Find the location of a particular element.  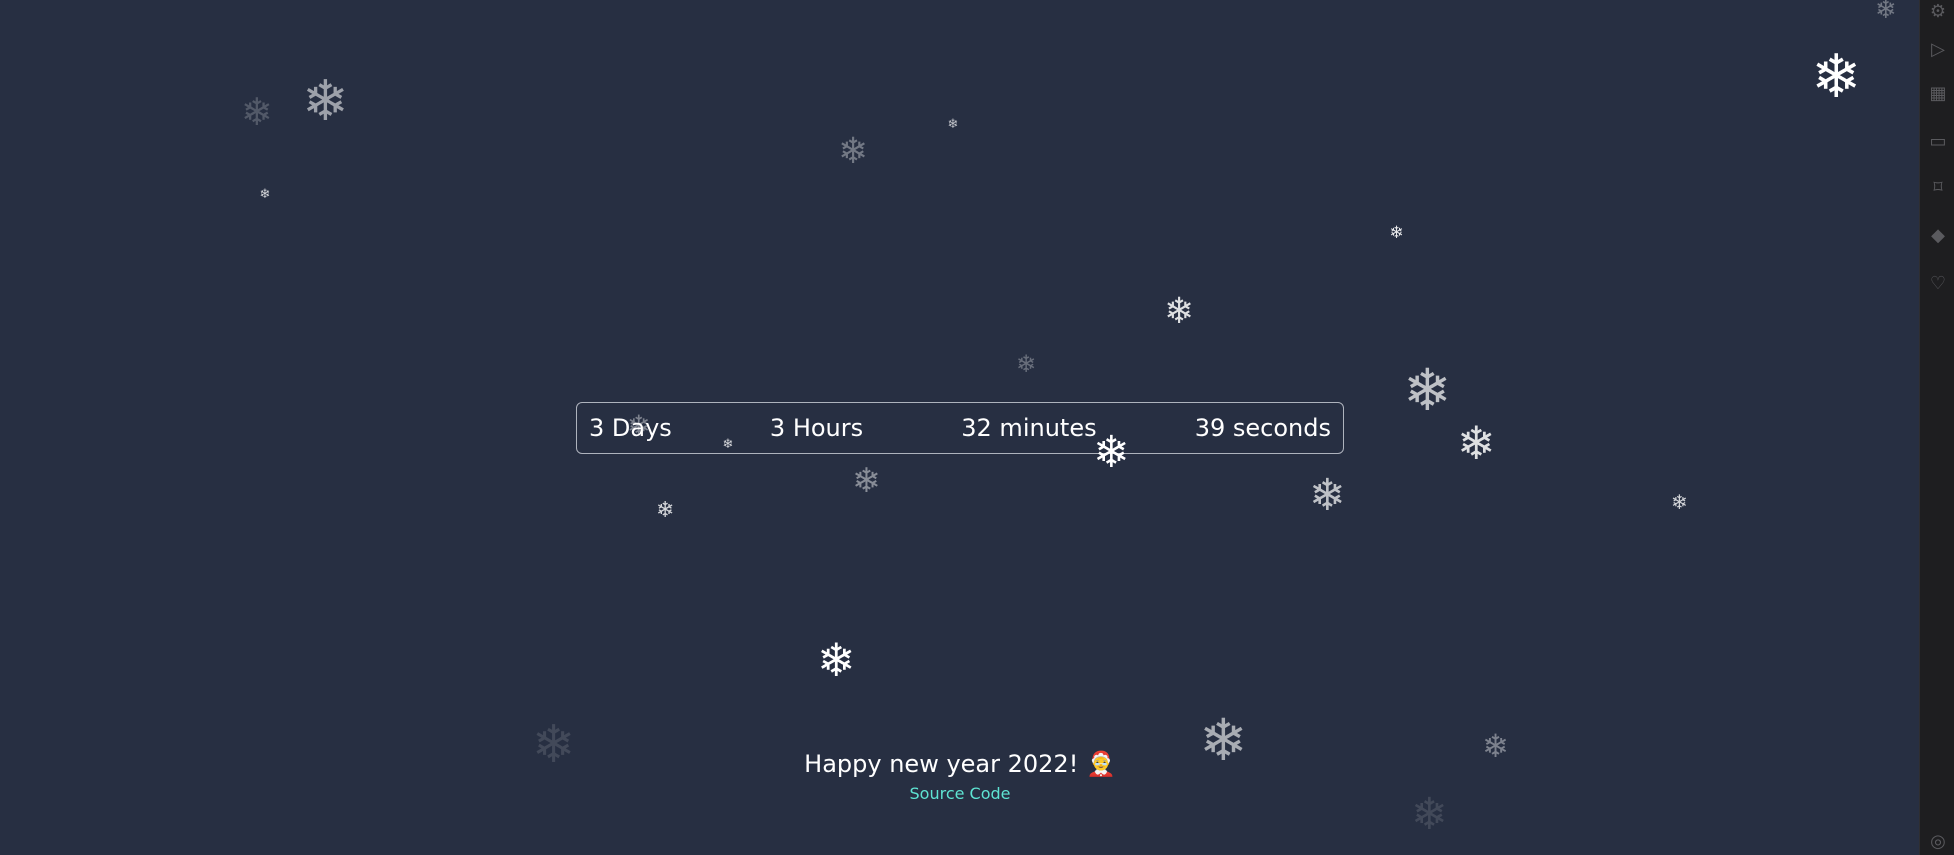

greeting-text: Happy new year 2022! 🤶 is located at coordinates (960, 764).